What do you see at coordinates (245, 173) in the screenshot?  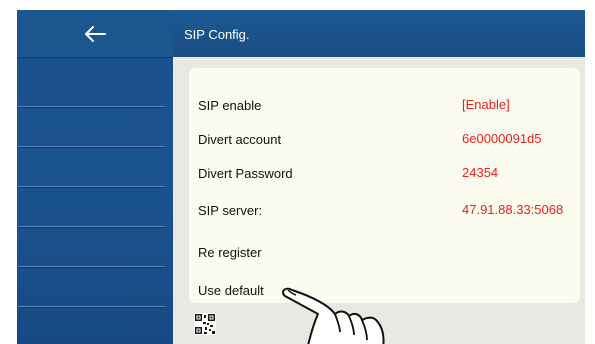 I see `setting-label: Divert Password` at bounding box center [245, 173].